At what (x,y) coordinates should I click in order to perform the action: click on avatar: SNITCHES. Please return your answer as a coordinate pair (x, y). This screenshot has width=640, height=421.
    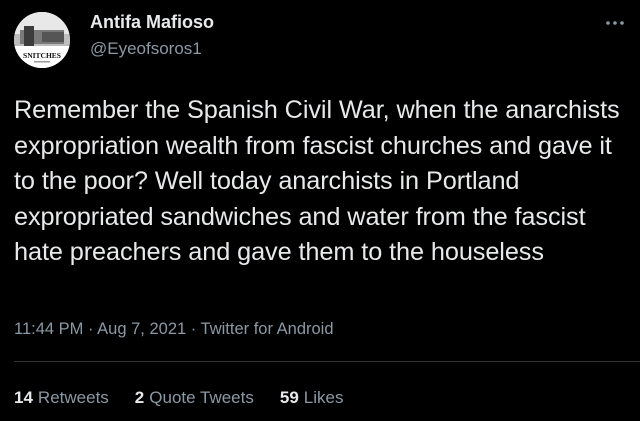
    Looking at the image, I should click on (42, 40).